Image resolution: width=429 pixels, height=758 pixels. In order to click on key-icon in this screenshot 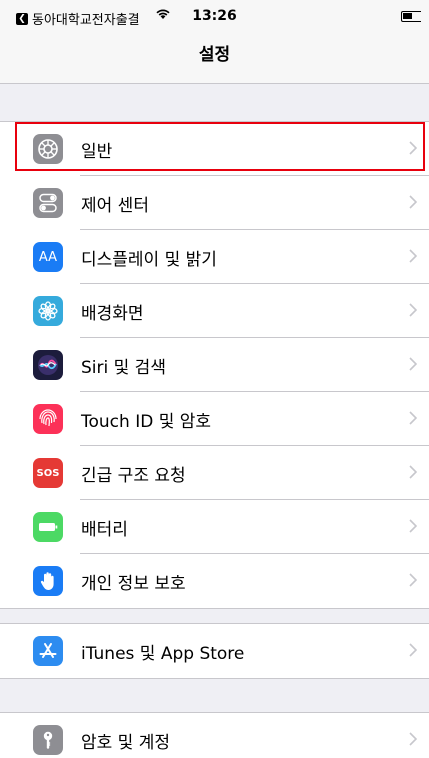, I will do `click(48, 740)`.